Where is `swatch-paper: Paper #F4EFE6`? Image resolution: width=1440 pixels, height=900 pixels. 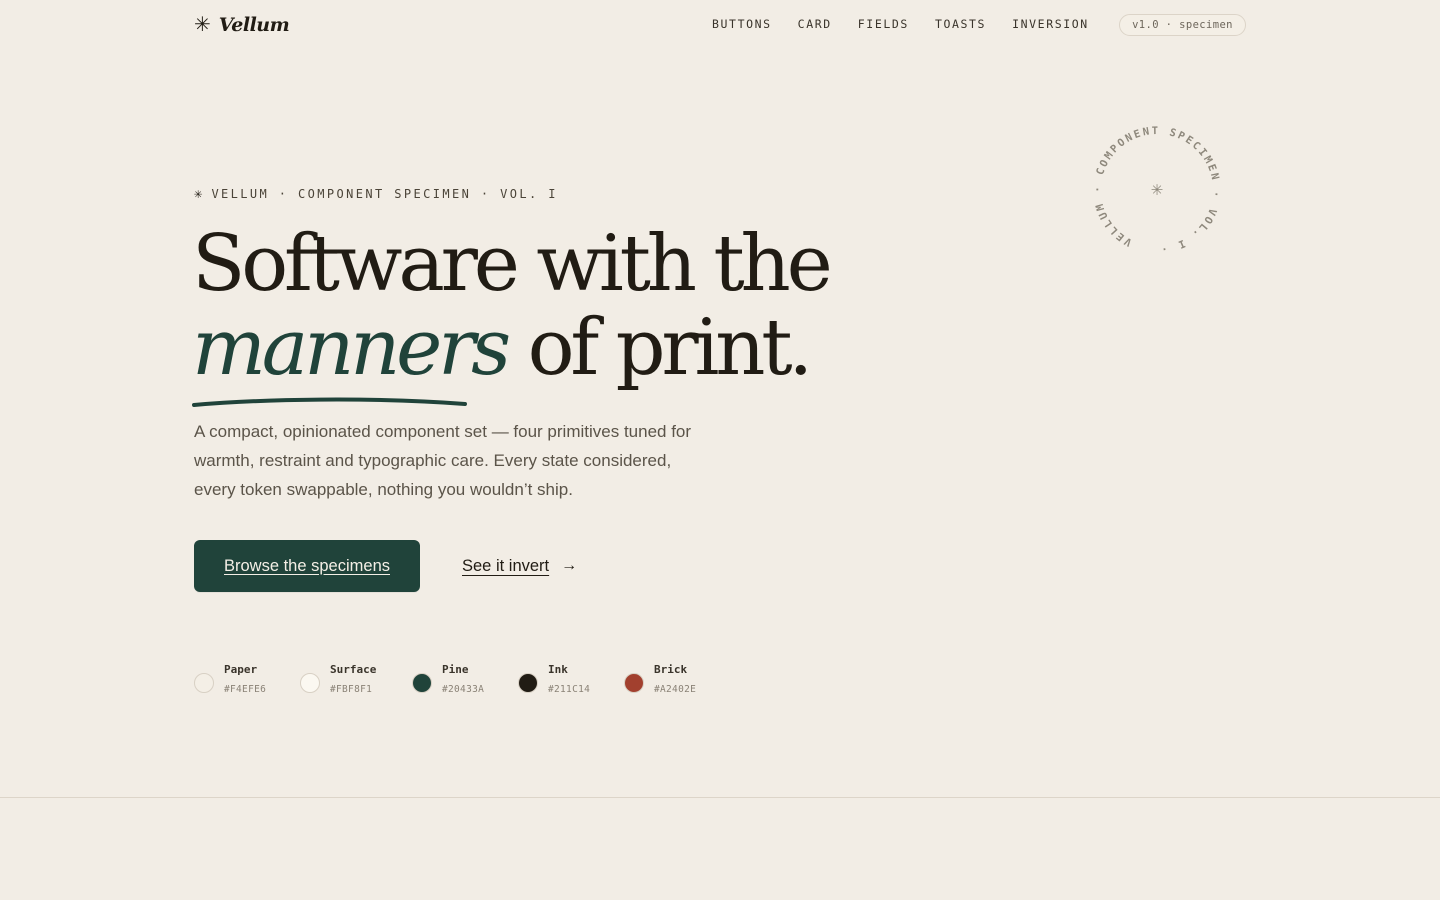
swatch-paper: Paper #F4EFE6 is located at coordinates (230, 680).